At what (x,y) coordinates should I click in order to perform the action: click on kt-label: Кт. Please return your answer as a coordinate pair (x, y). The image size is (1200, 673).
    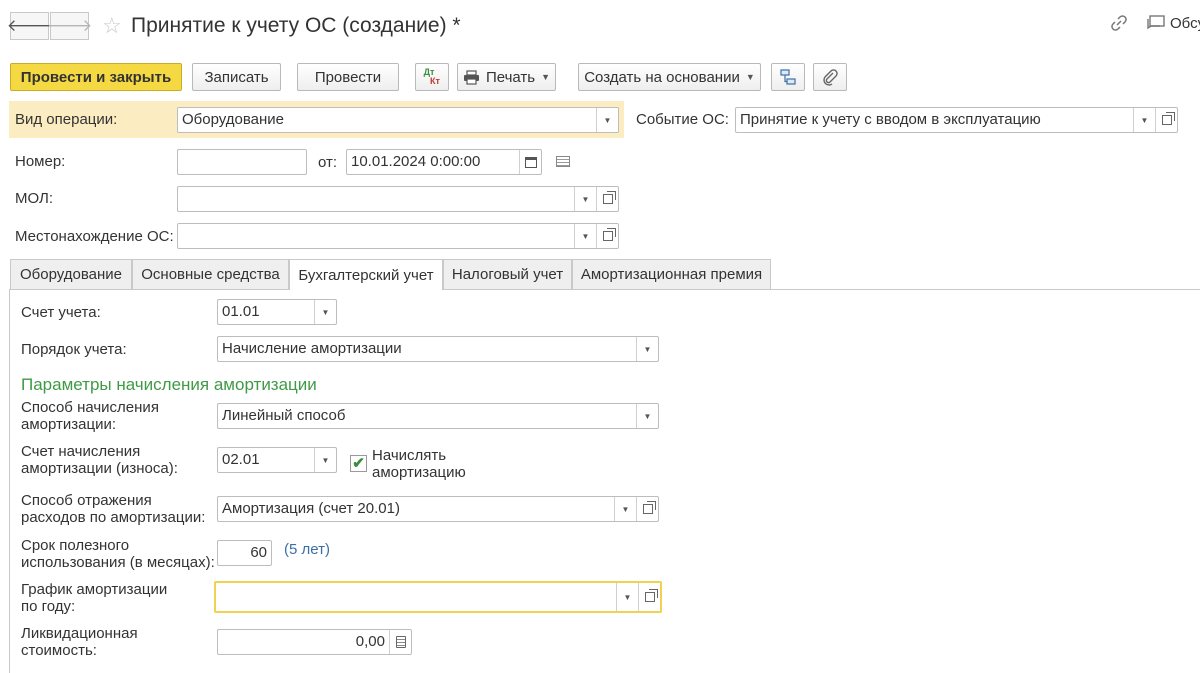
    Looking at the image, I should click on (435, 81).